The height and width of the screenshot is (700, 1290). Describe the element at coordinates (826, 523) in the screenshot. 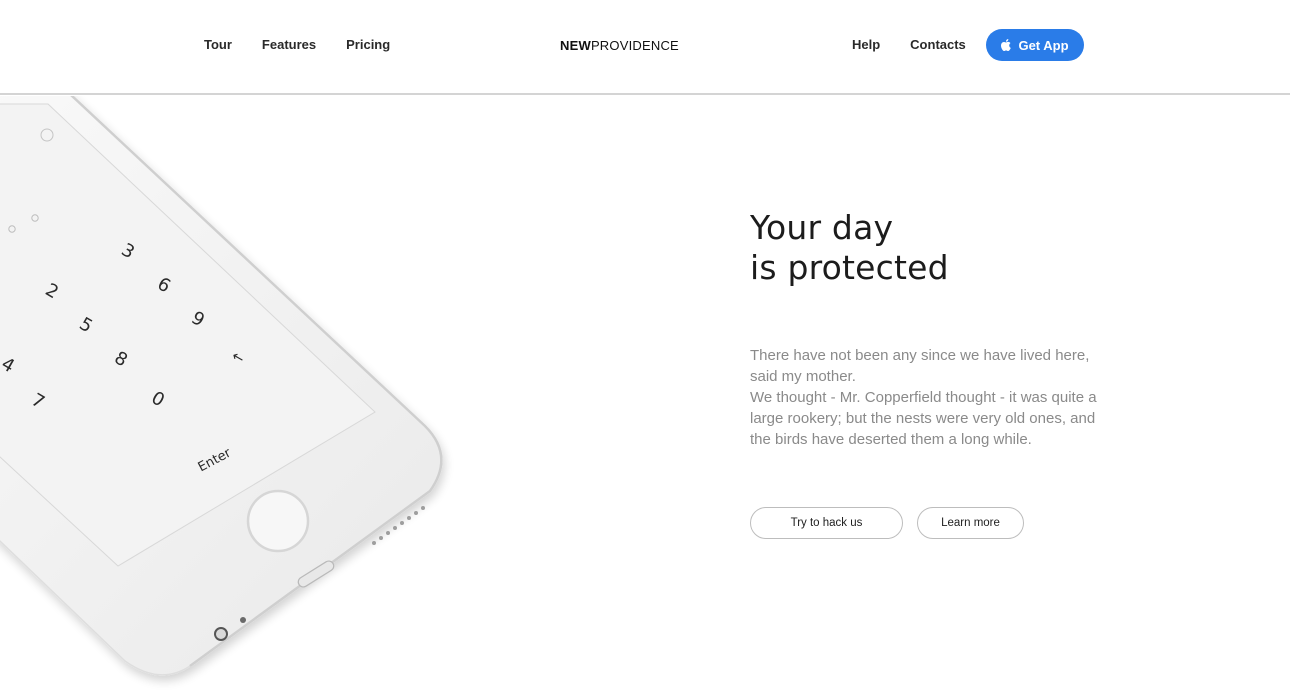

I see `try-to-hack-button: Try to hack us` at that location.